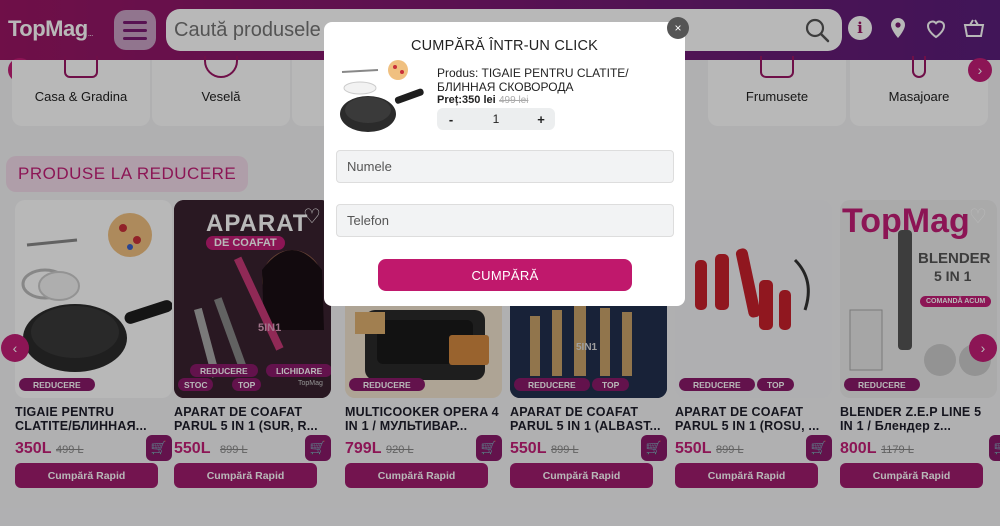 Image resolution: width=1000 pixels, height=526 pixels. What do you see at coordinates (505, 220) in the screenshot?
I see `phone-input` at bounding box center [505, 220].